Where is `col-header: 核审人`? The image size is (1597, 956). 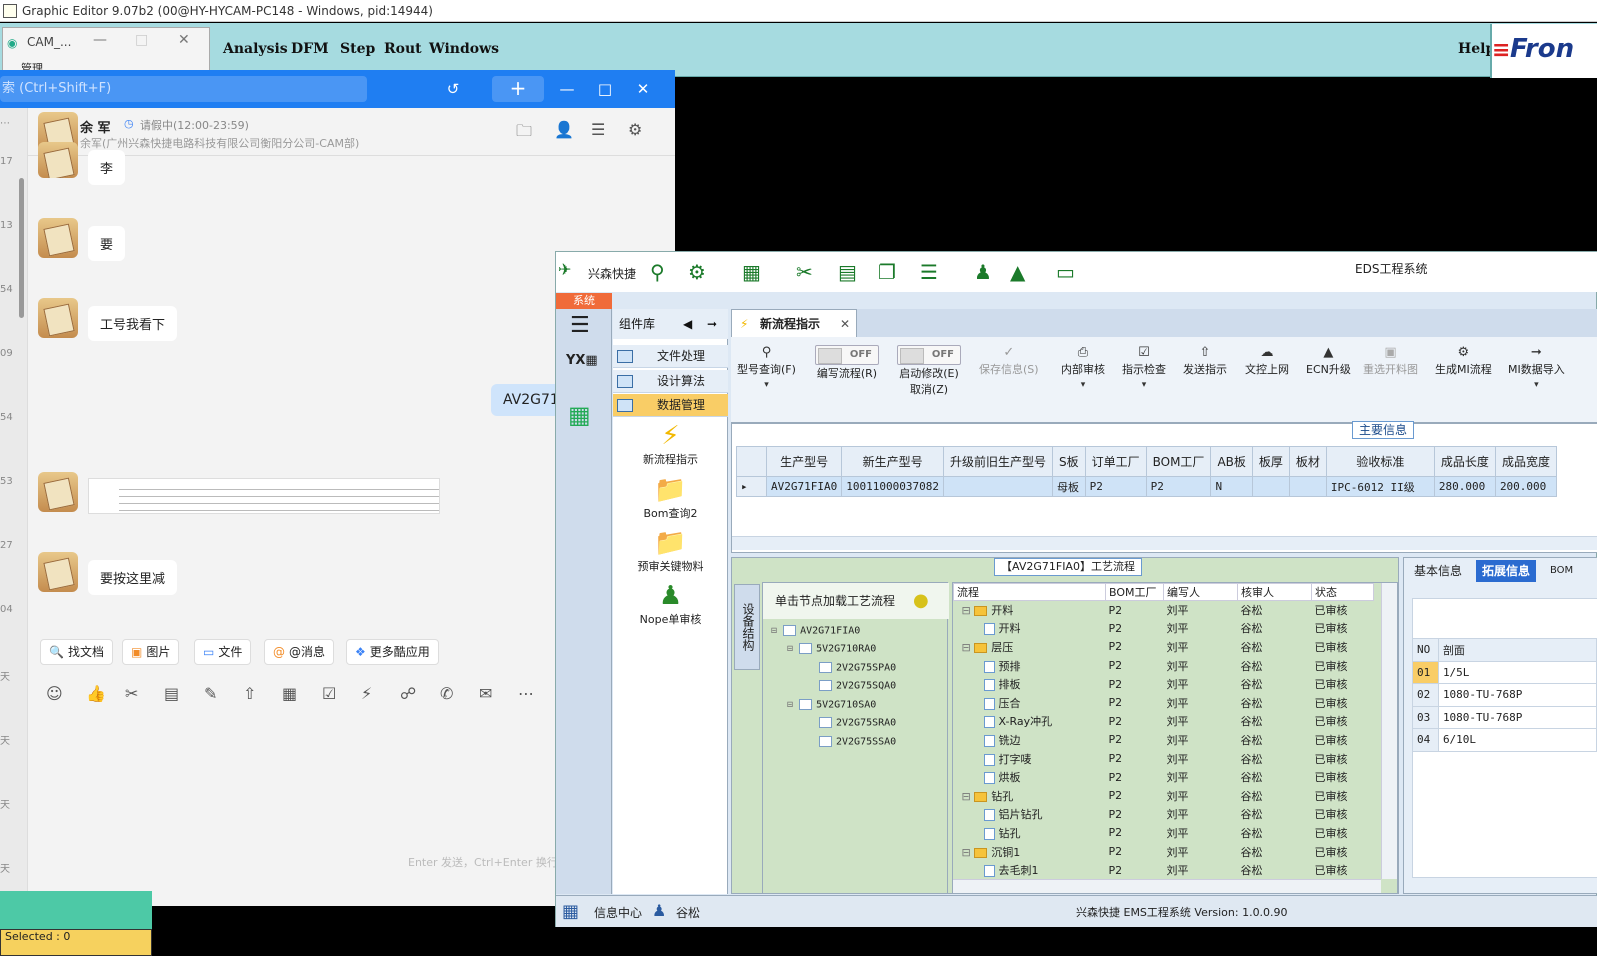 col-header: 核审人 is located at coordinates (1274, 592).